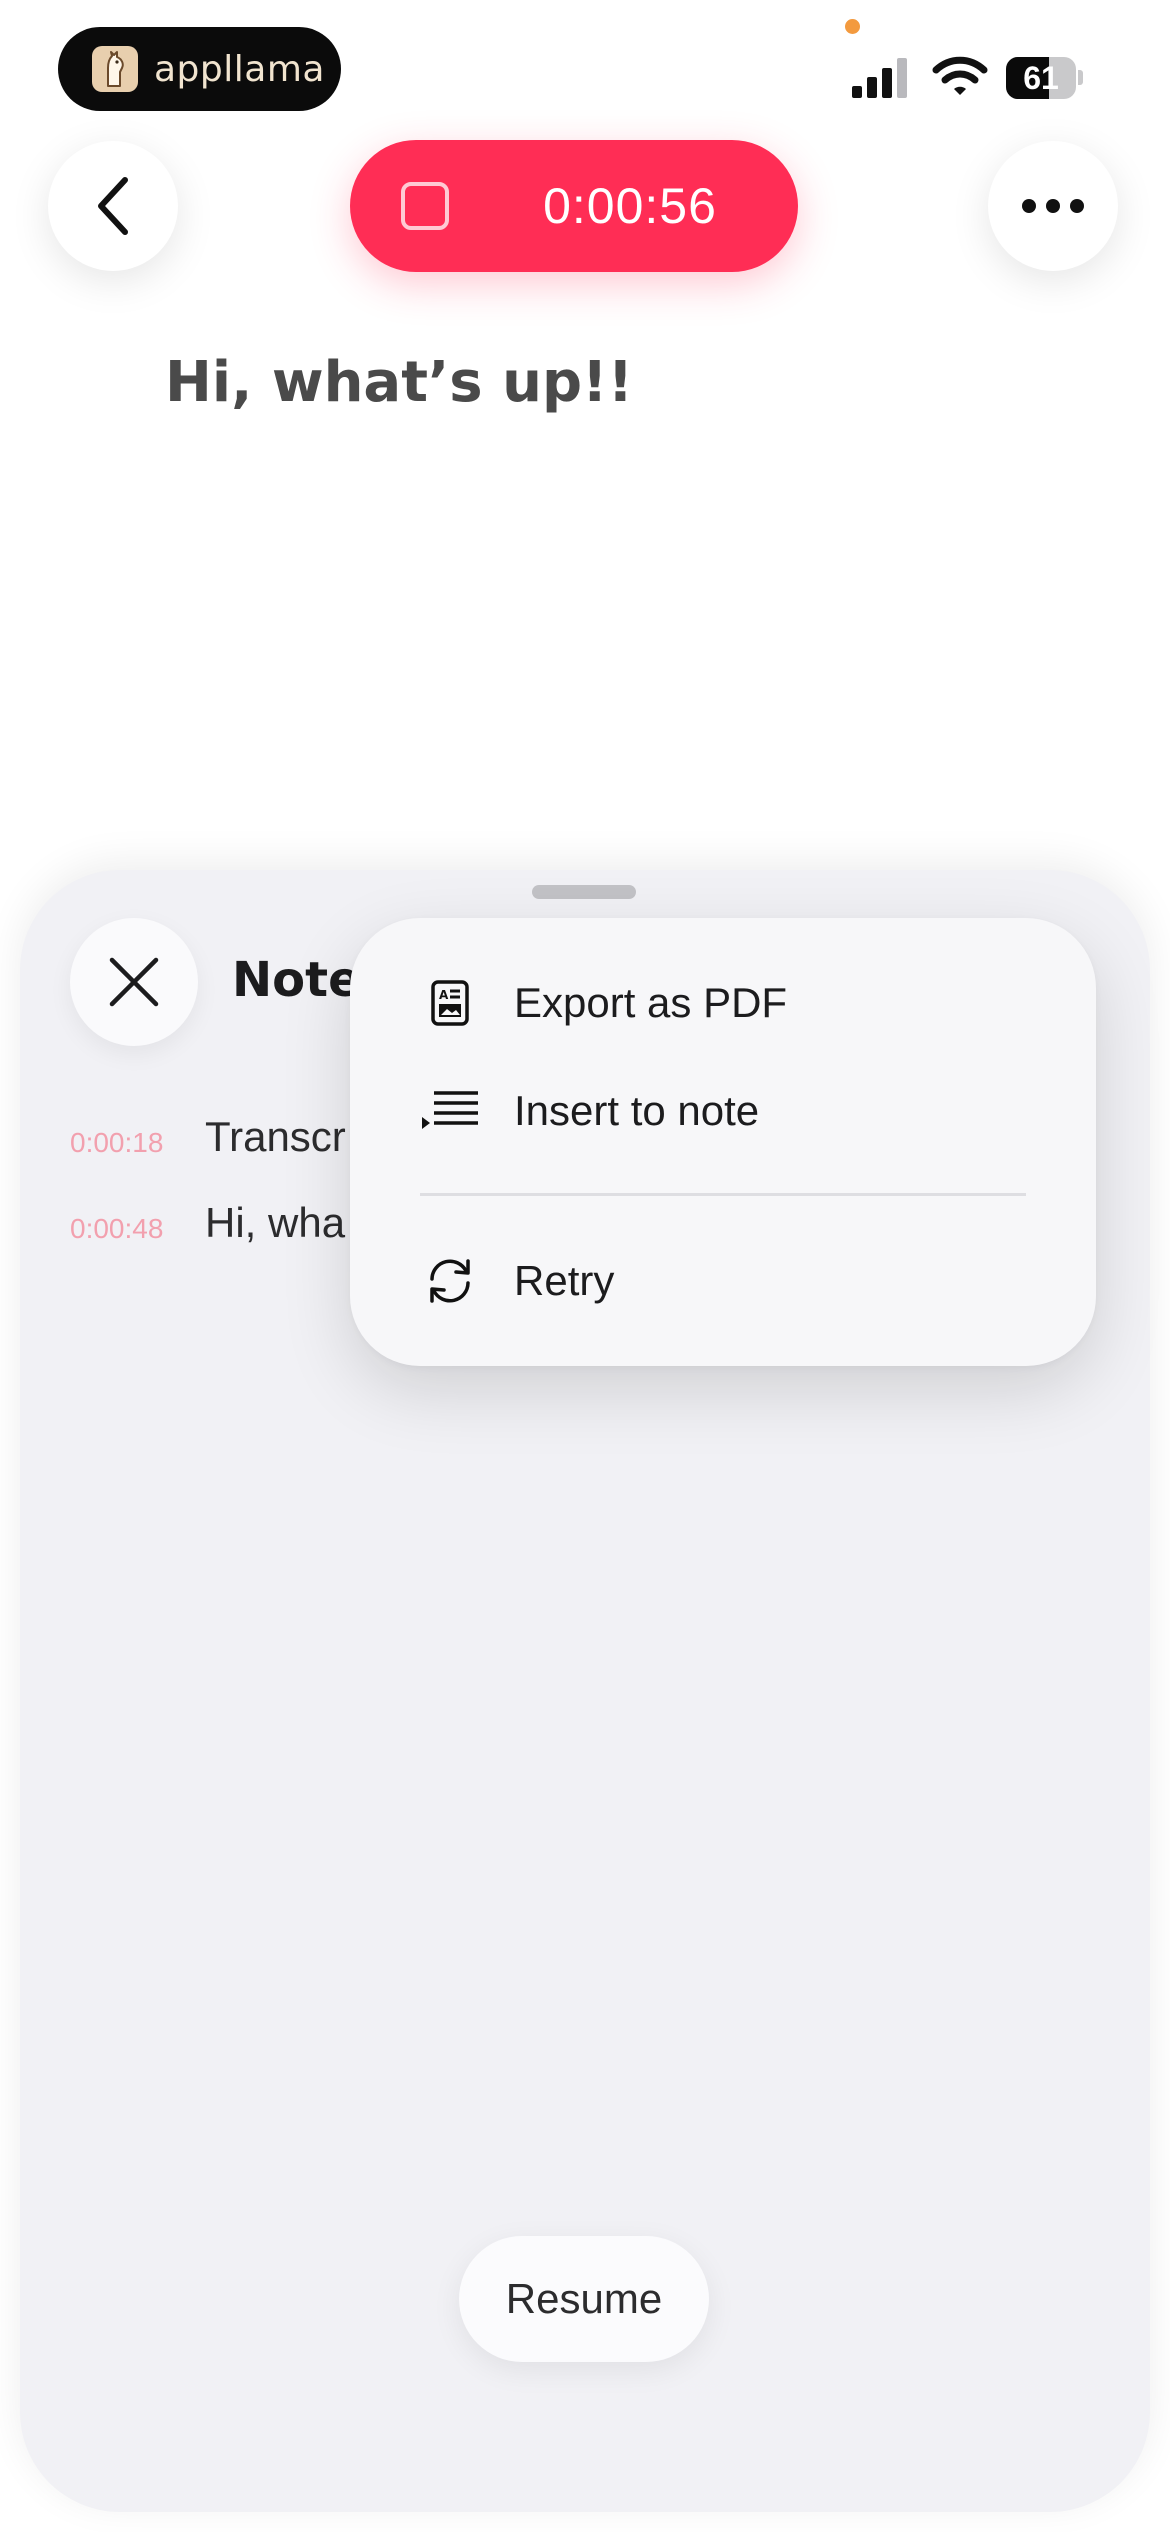 This screenshot has width=1170, height=2532. What do you see at coordinates (115, 69) in the screenshot?
I see `llama-logo-icon` at bounding box center [115, 69].